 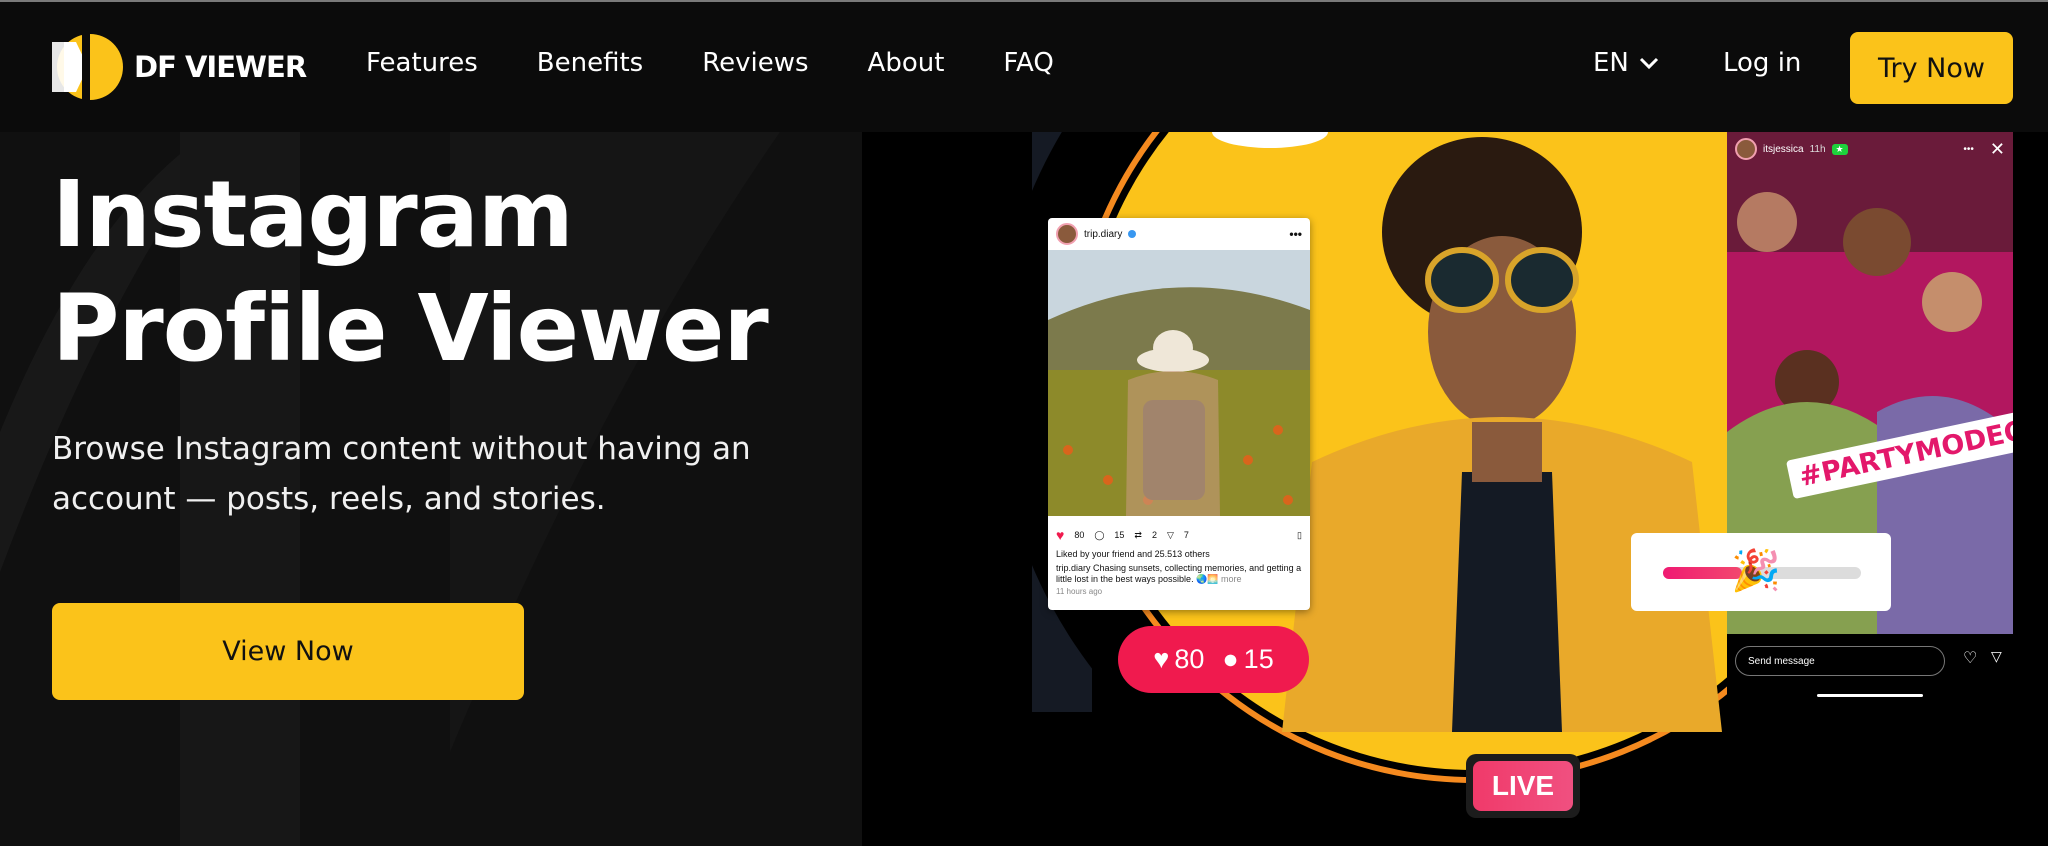 What do you see at coordinates (1970, 658) in the screenshot?
I see `heart-outline-icon: ♡` at bounding box center [1970, 658].